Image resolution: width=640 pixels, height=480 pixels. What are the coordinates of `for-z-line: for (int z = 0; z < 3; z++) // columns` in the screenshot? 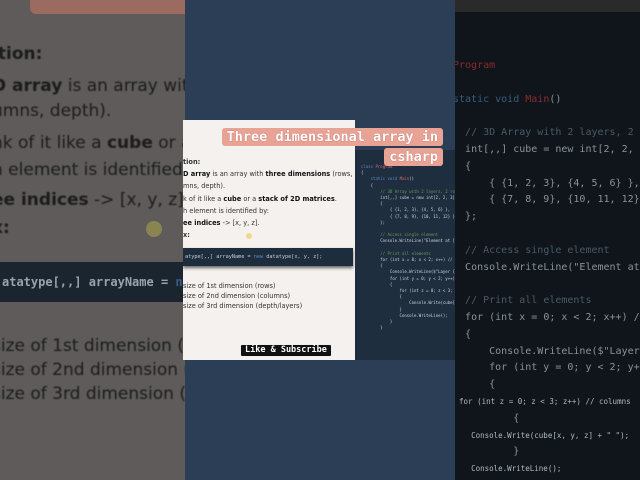 It's located at (545, 401).